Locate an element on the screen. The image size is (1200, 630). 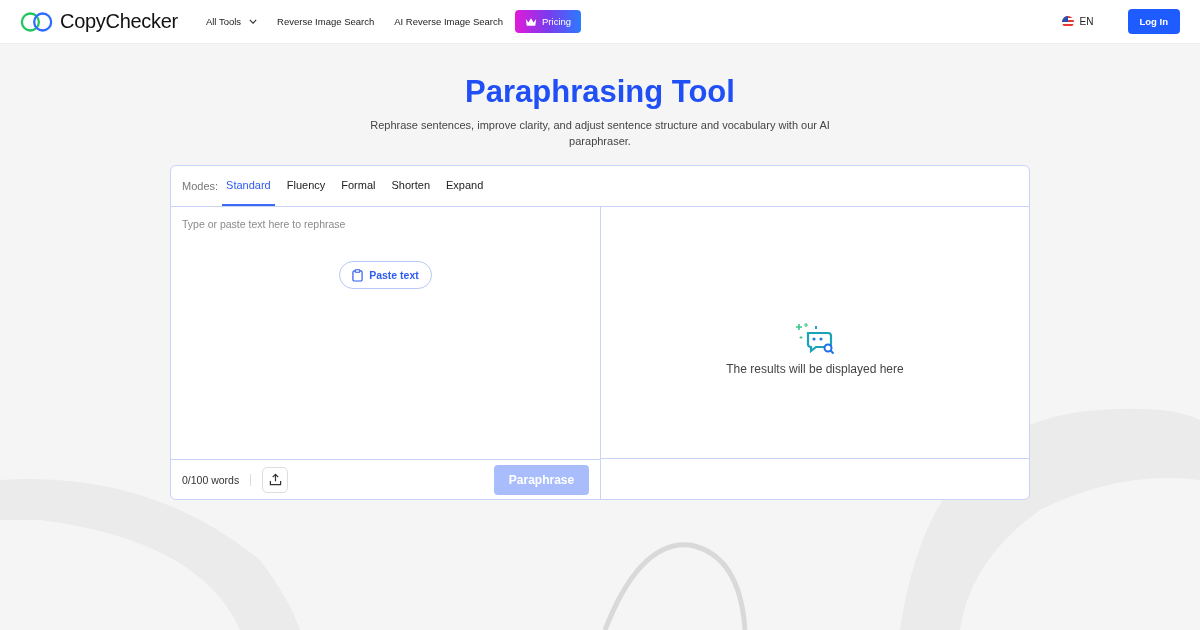
page-subtitle: Rephrase sentences, improve clarity, and adjust sentence structure and vocabulary with our AI paraphraser. is located at coordinates (600, 133).